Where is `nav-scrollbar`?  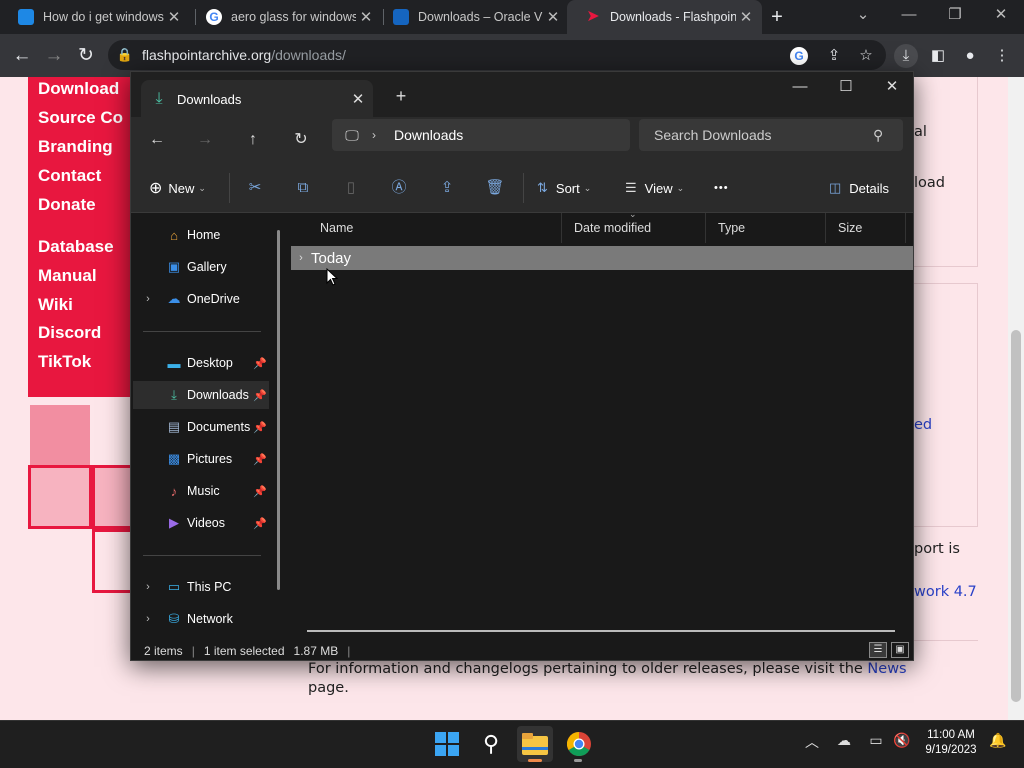 nav-scrollbar is located at coordinates (278, 410).